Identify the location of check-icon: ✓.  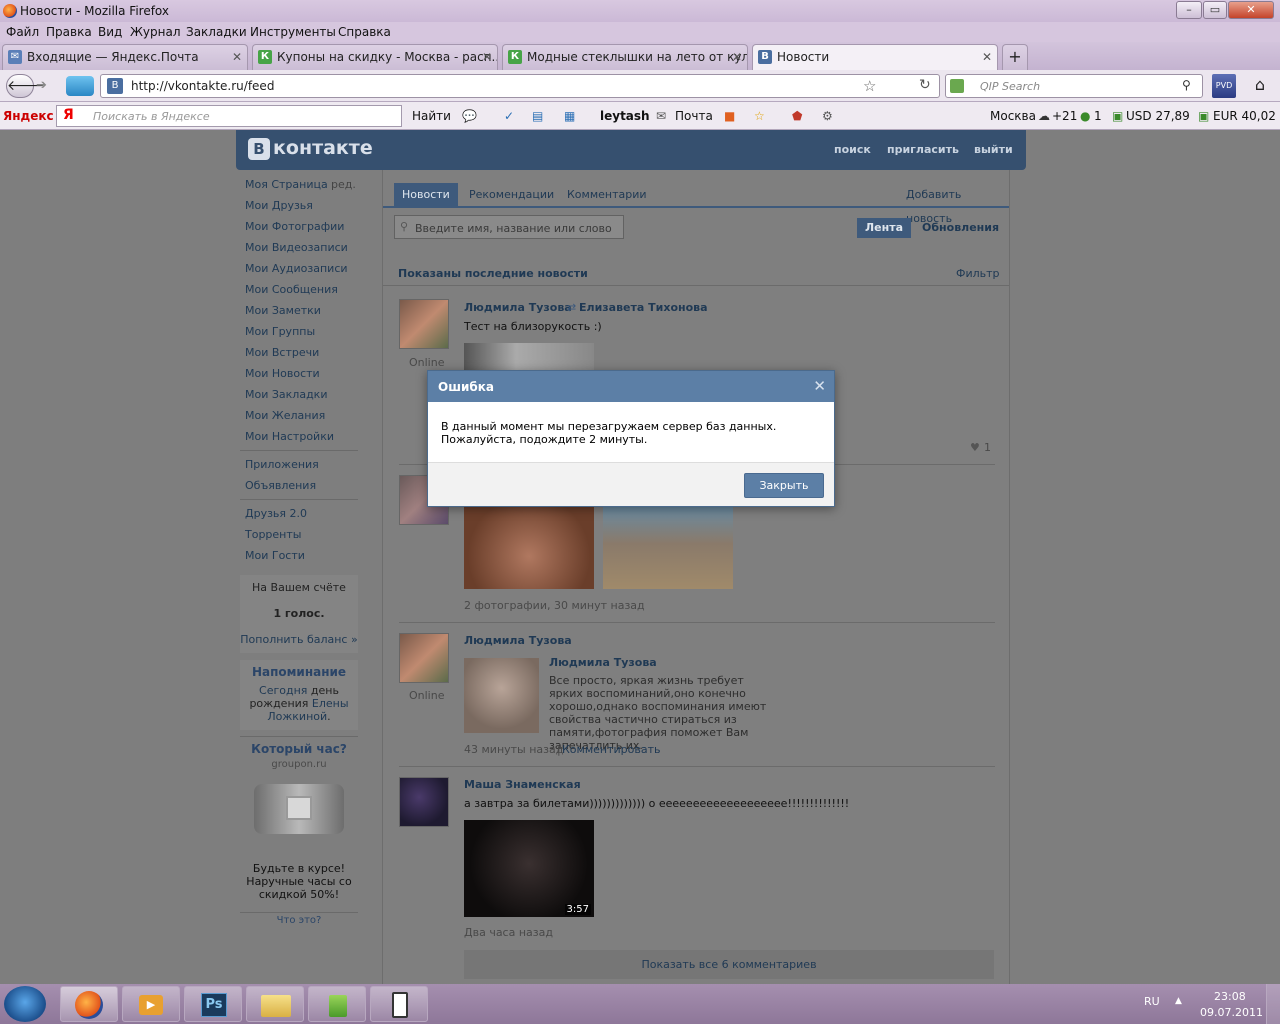
(509, 116).